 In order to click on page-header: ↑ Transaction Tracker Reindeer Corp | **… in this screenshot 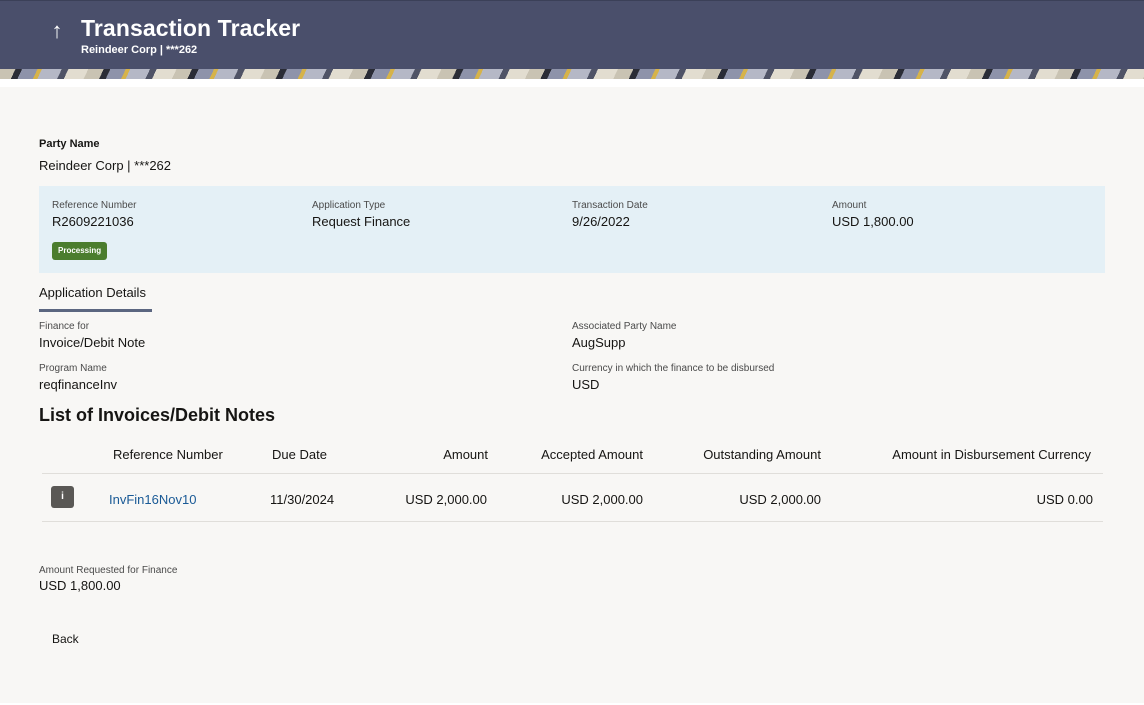, I will do `click(572, 34)`.